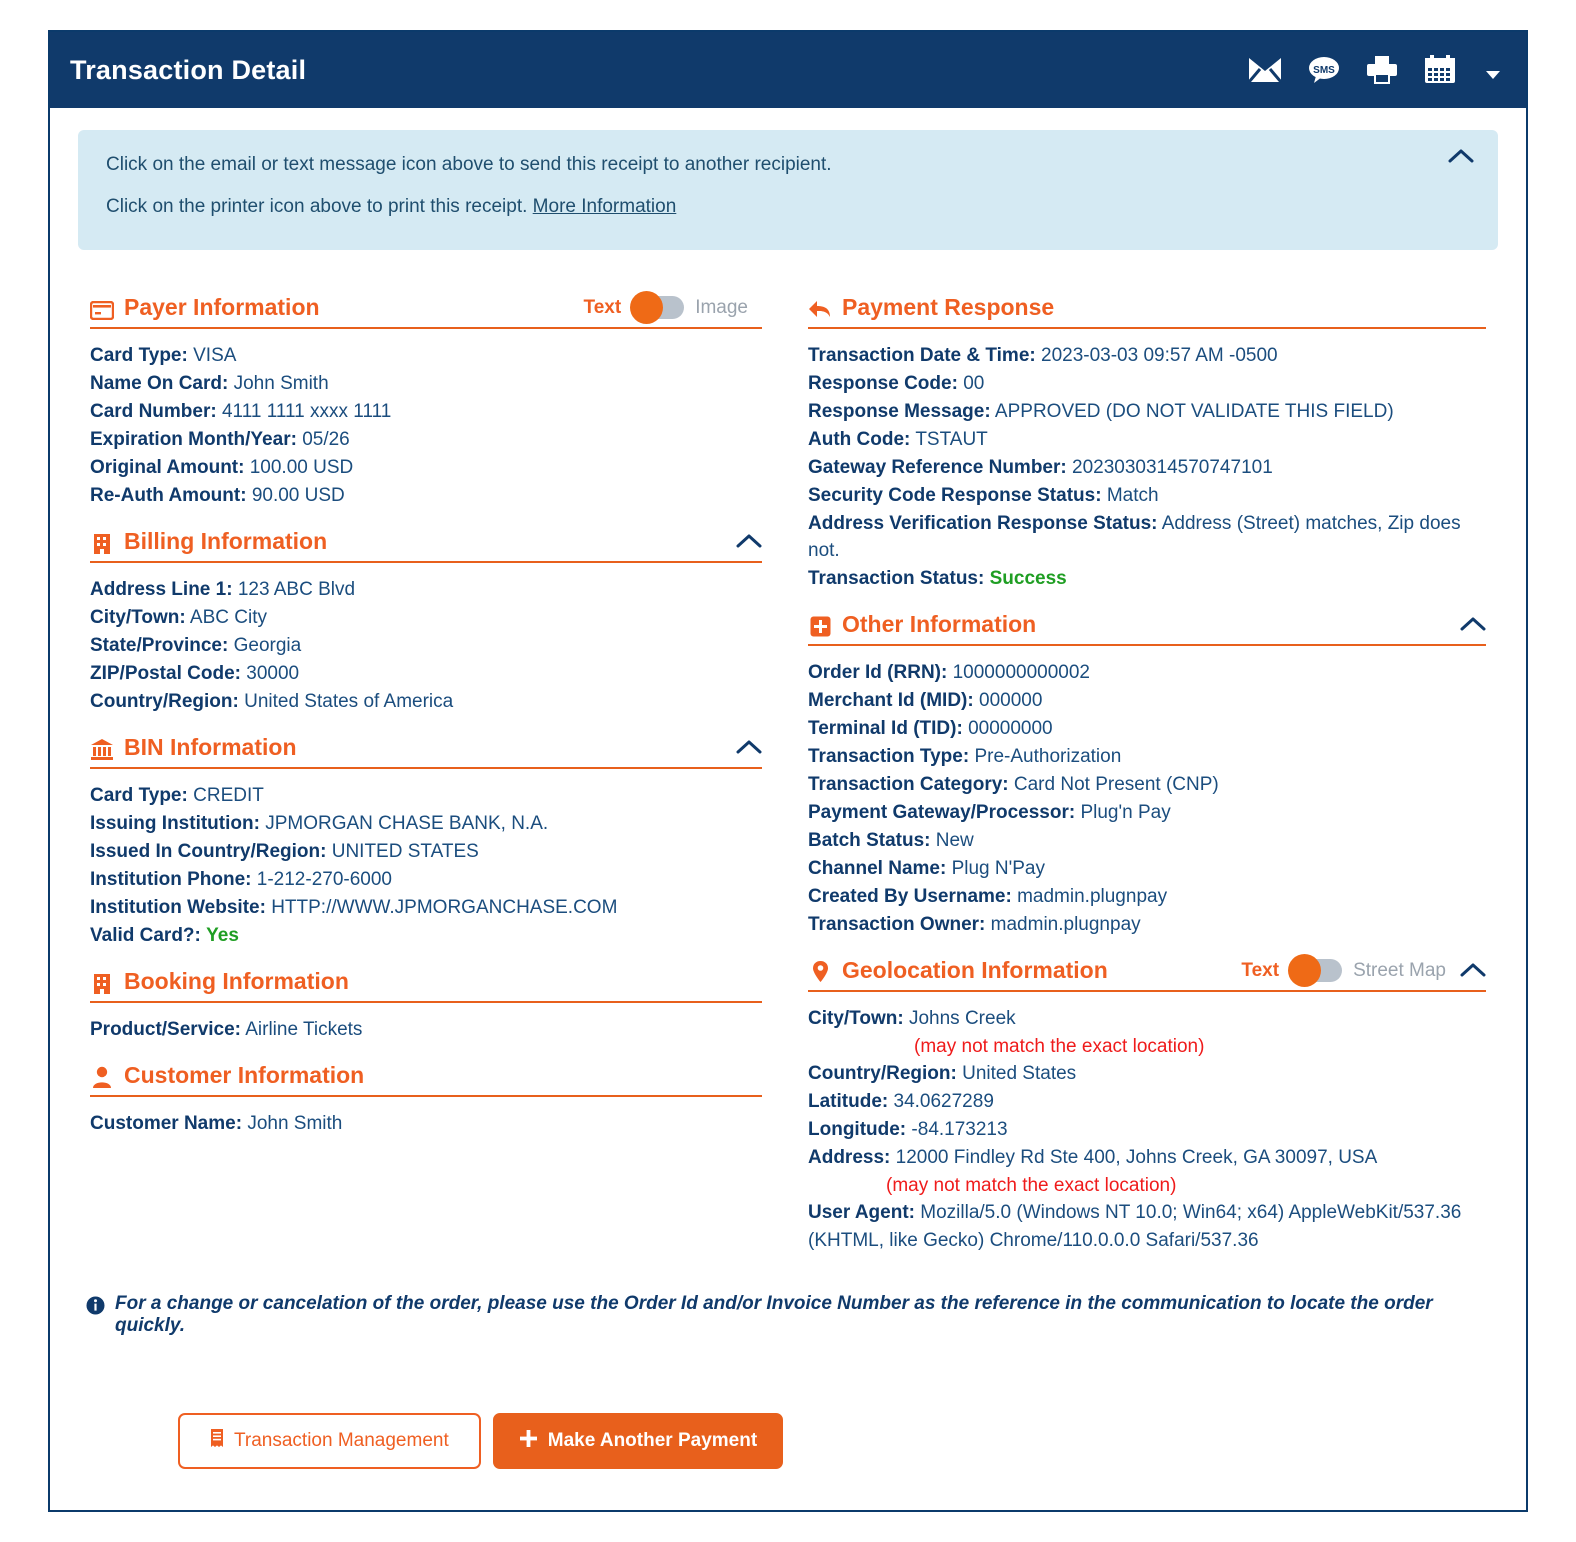 This screenshot has width=1576, height=1542. What do you see at coordinates (1343, 970) in the screenshot?
I see `geolocation-display-toggle: Text Street Map` at bounding box center [1343, 970].